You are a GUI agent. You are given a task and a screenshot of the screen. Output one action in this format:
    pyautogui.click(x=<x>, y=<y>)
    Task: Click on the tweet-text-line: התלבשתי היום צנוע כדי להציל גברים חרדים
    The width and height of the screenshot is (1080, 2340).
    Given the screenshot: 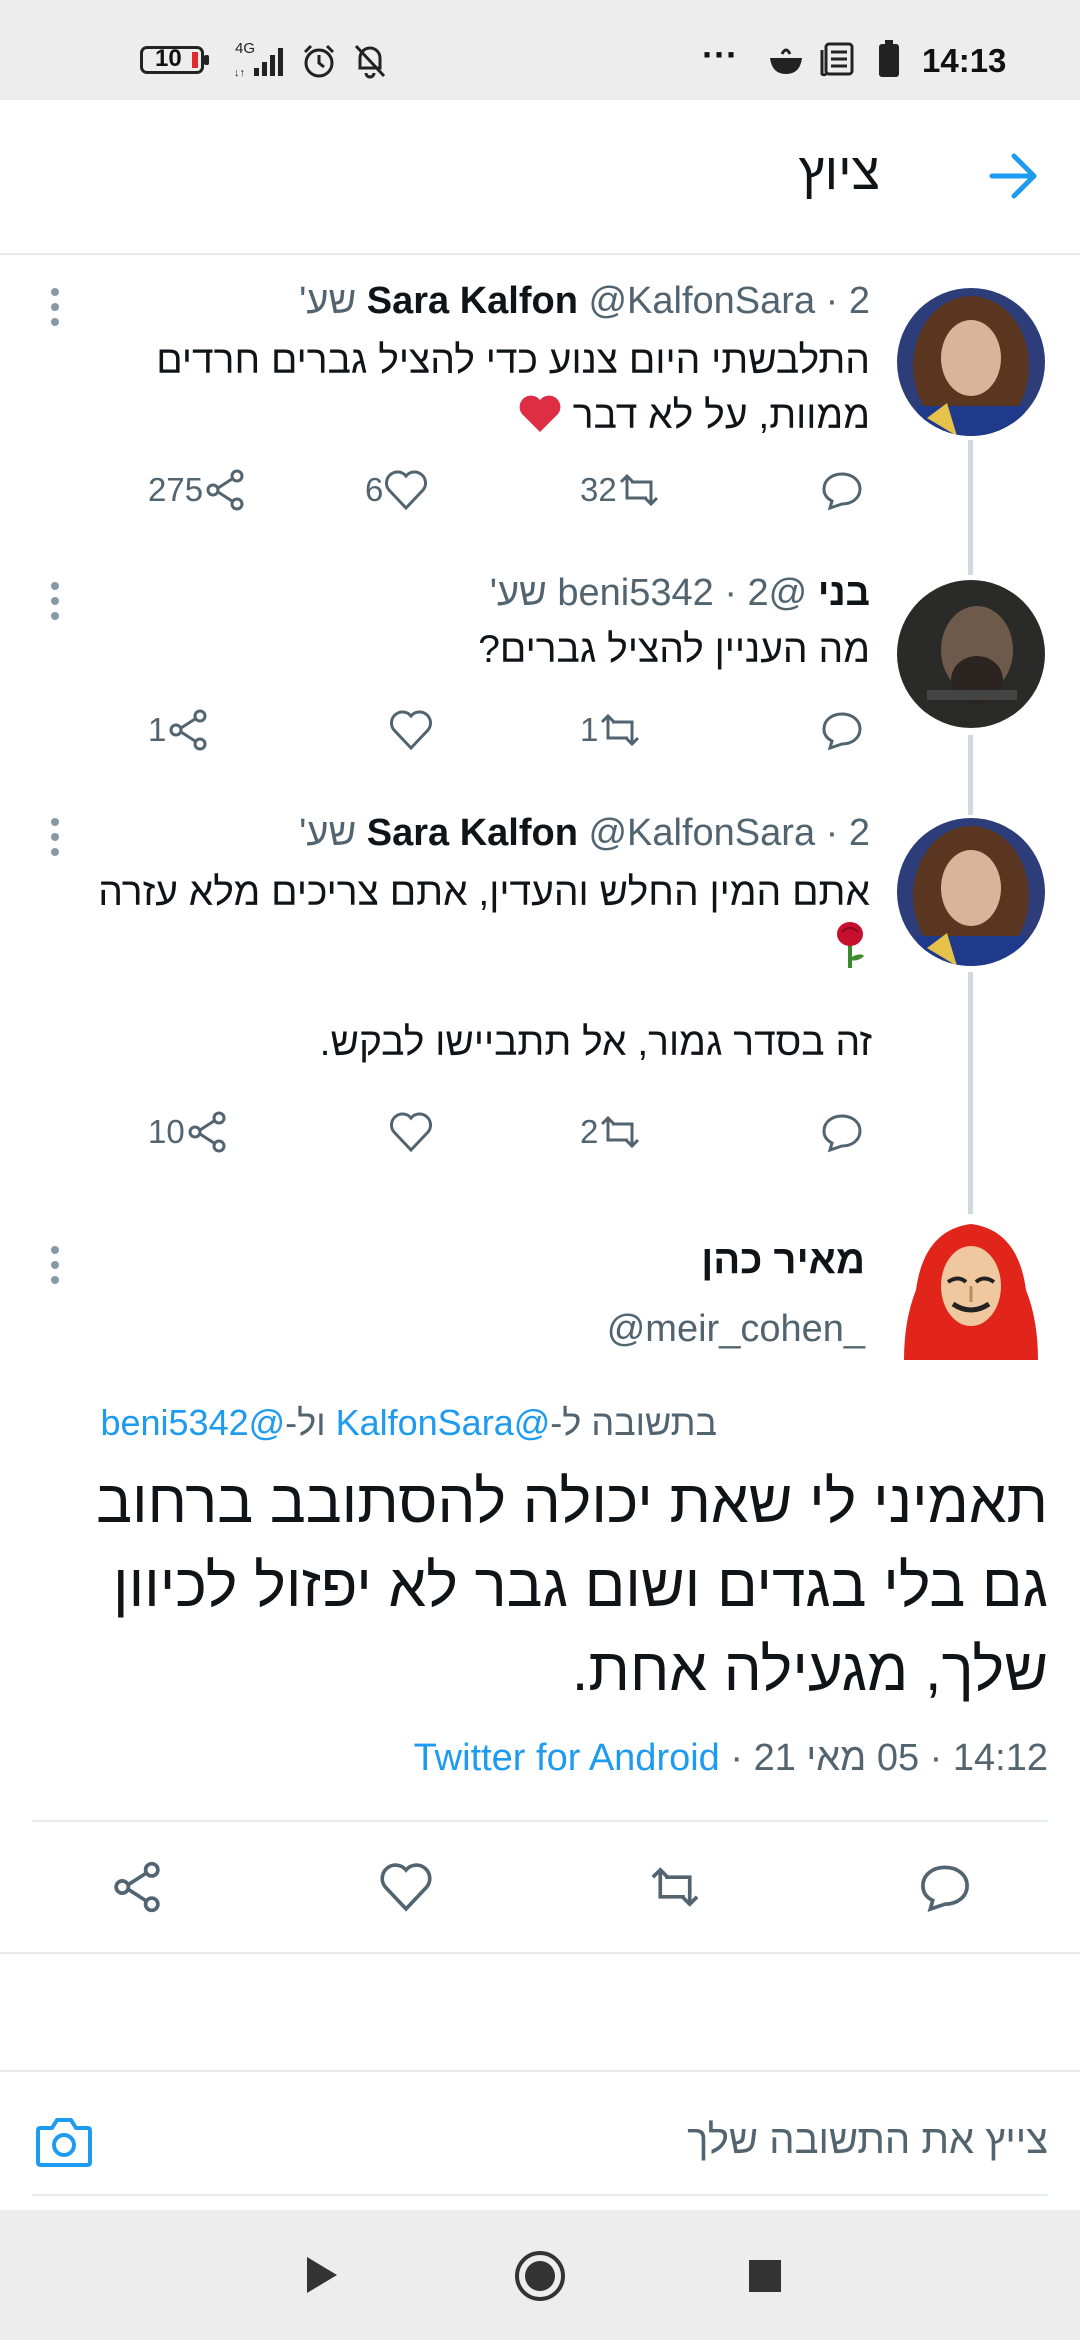 What is the action you would take?
    pyautogui.click(x=513, y=360)
    